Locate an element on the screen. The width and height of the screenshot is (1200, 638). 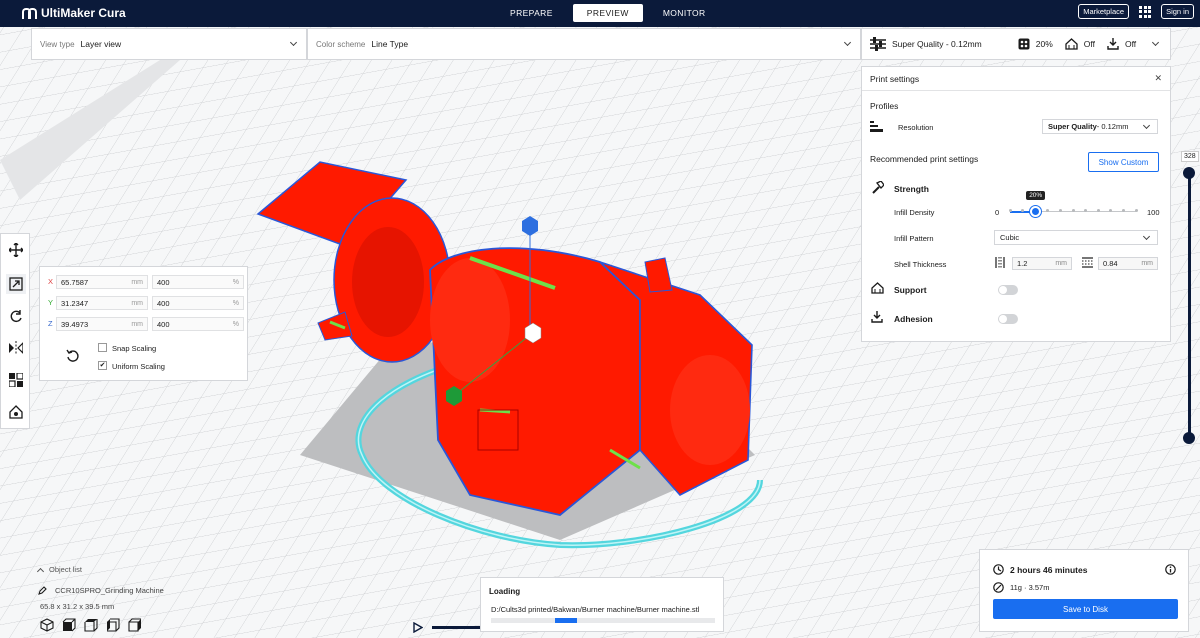
tab-preview: PREVIEW is located at coordinates (607, 13).